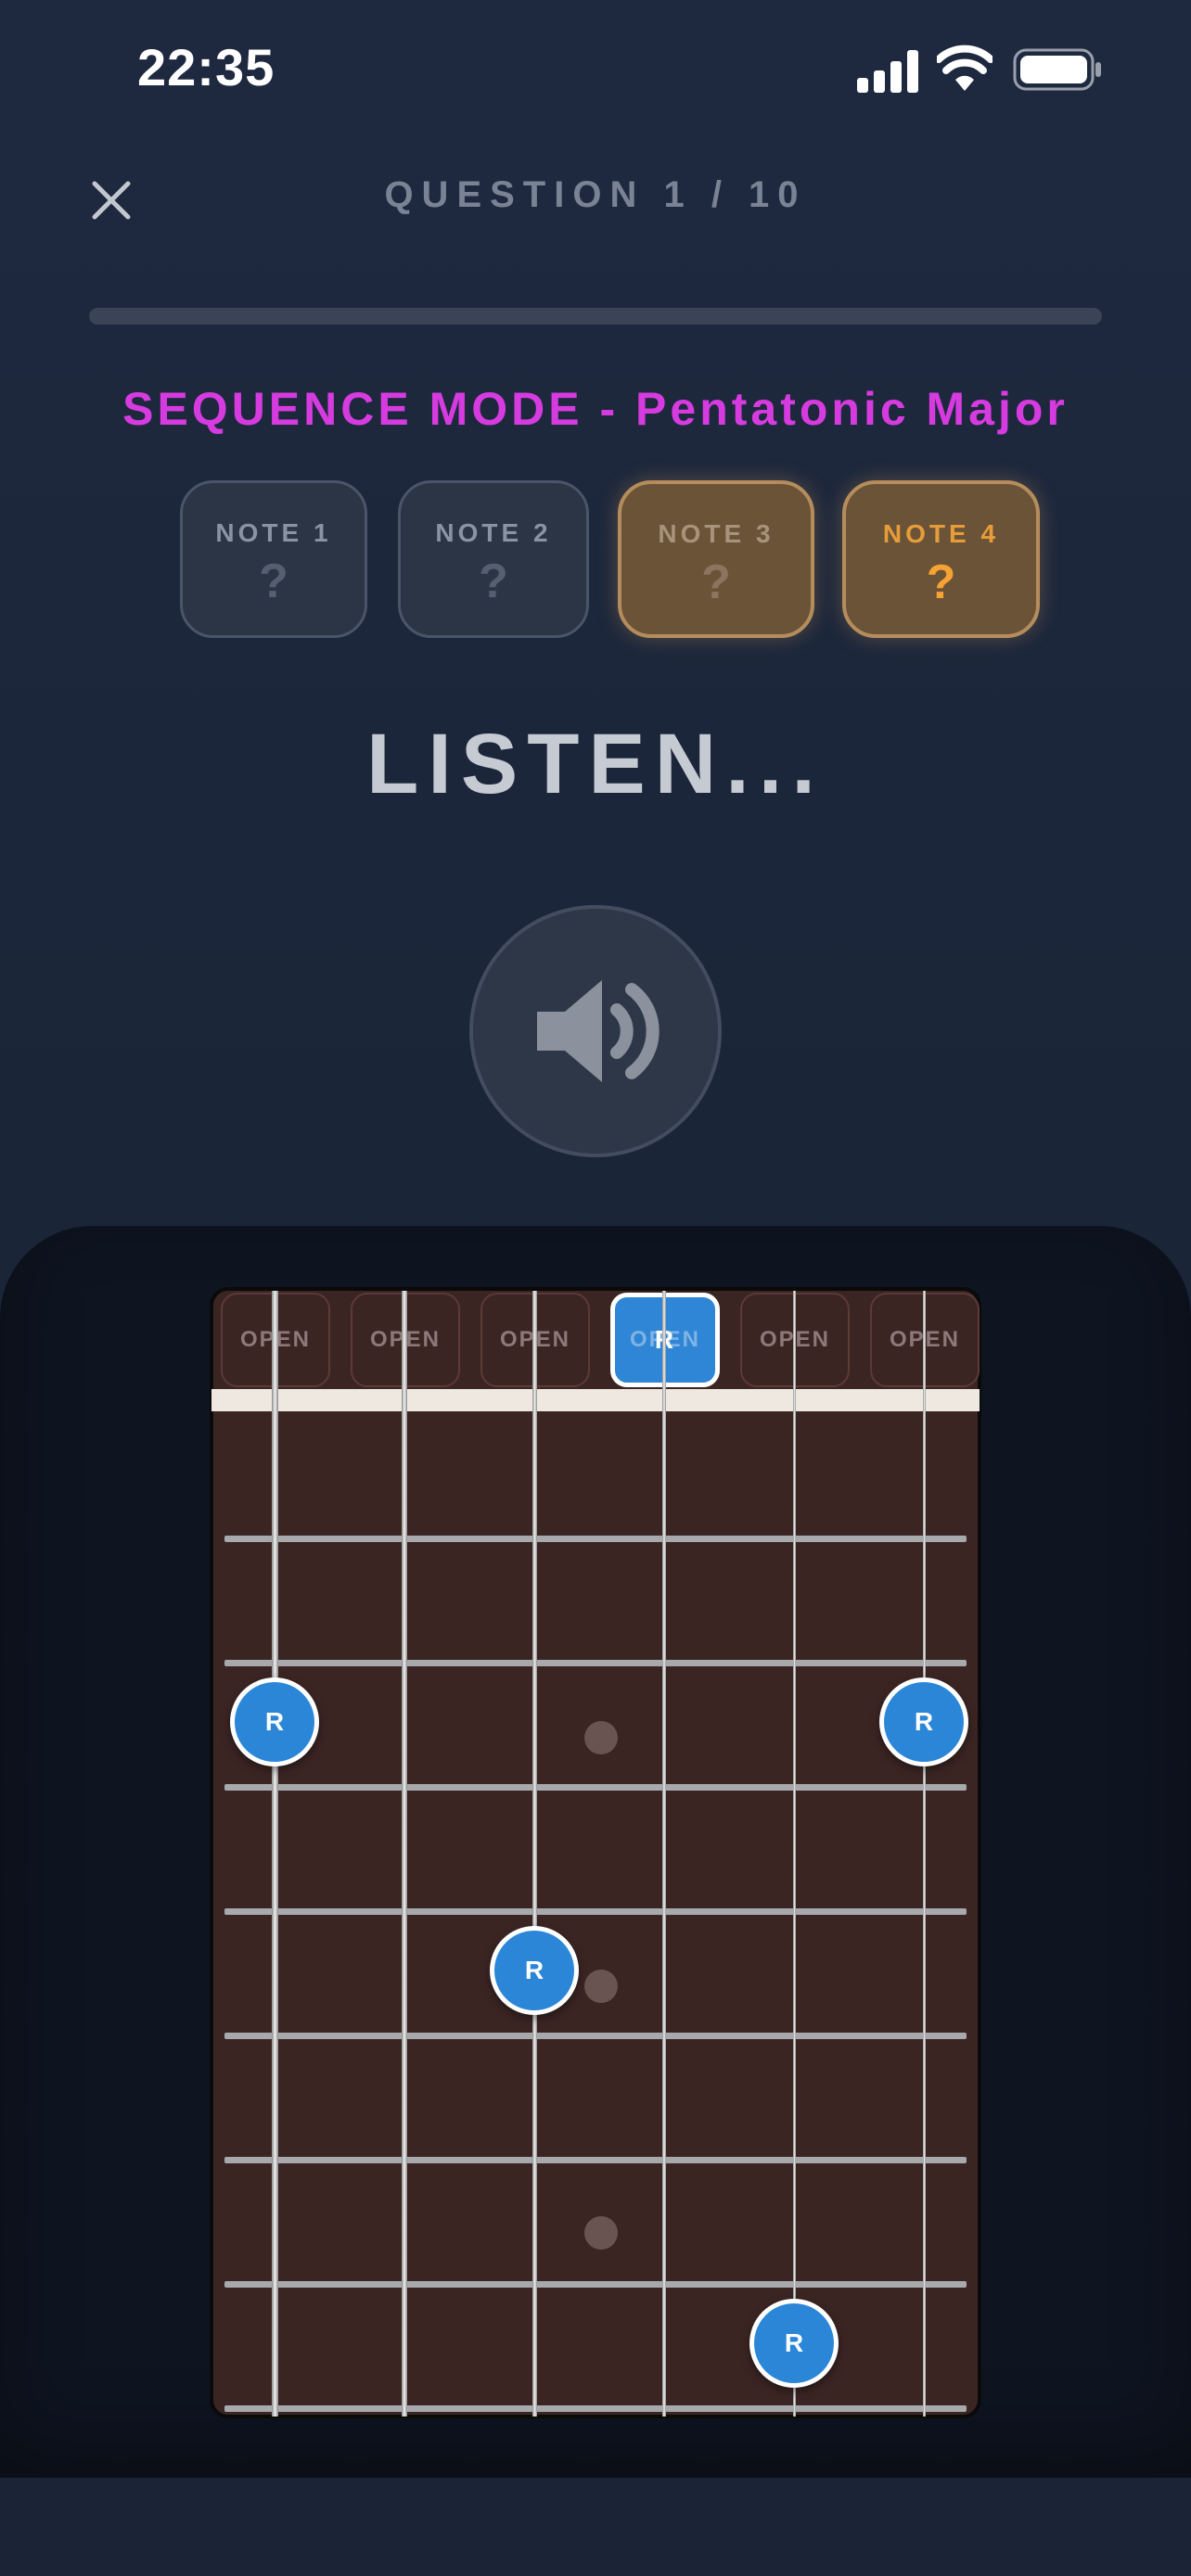 Image resolution: width=1191 pixels, height=2576 pixels. What do you see at coordinates (716, 533) in the screenshot?
I see `note-slot-label: NOTE 3` at bounding box center [716, 533].